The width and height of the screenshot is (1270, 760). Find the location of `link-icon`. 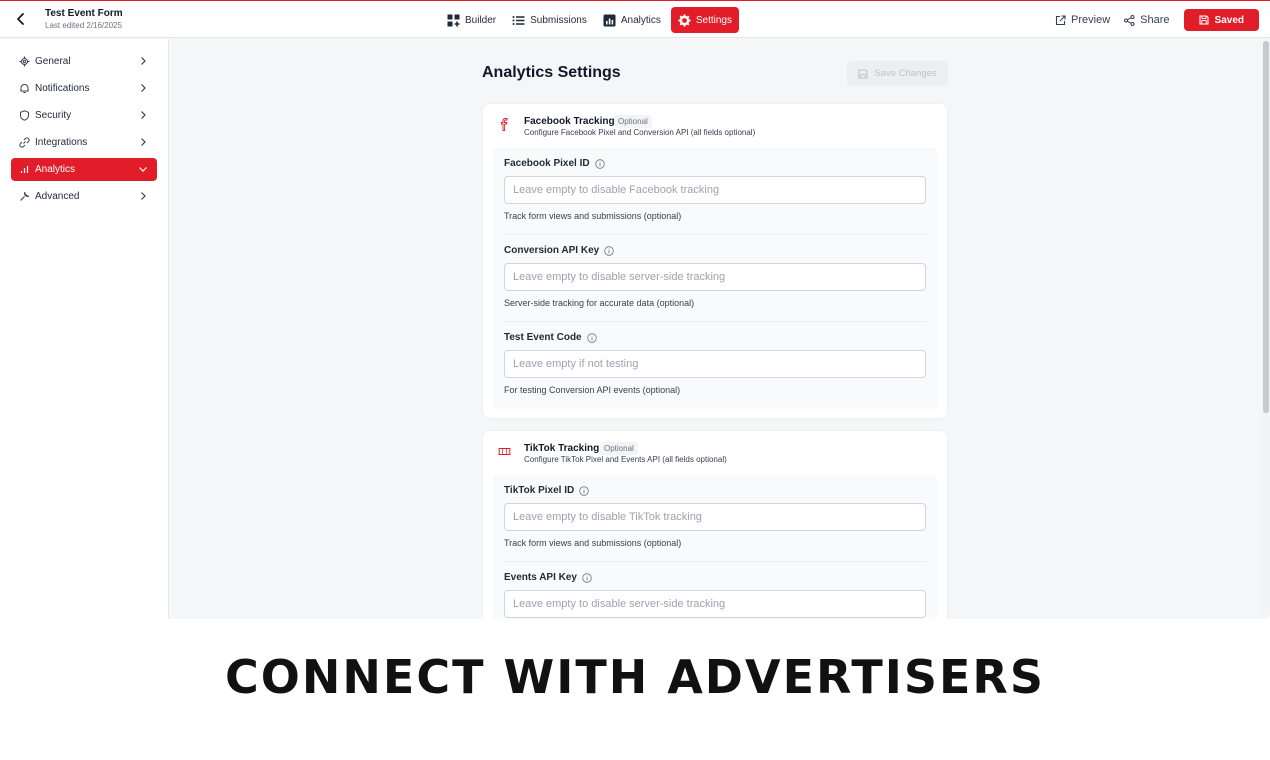

link-icon is located at coordinates (24, 142).